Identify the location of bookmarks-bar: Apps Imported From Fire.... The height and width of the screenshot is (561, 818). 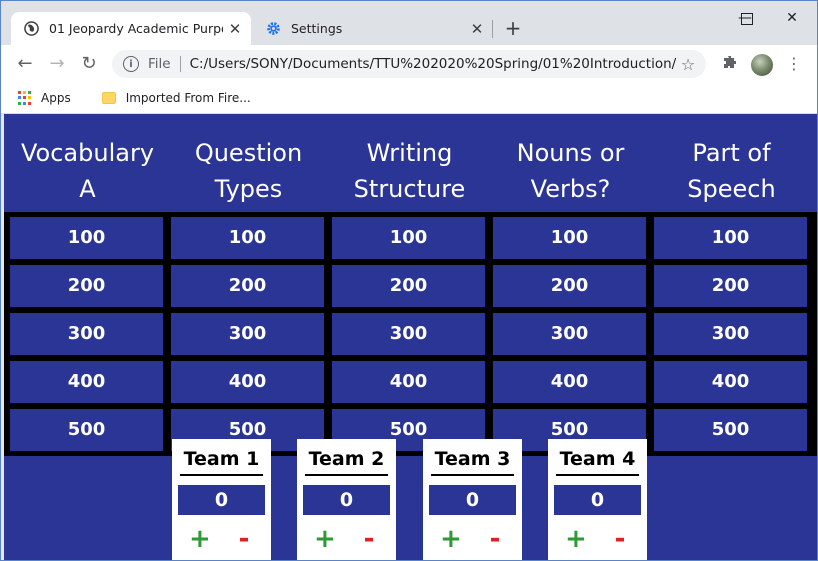
(409, 98).